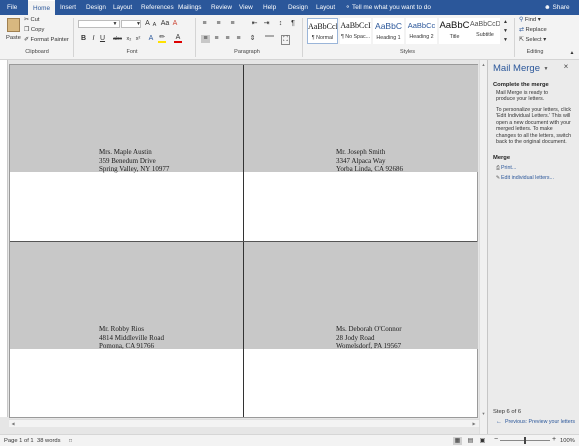 The height and width of the screenshot is (446, 579). What do you see at coordinates (122, 7) in the screenshot?
I see `tab-layout: Layout` at bounding box center [122, 7].